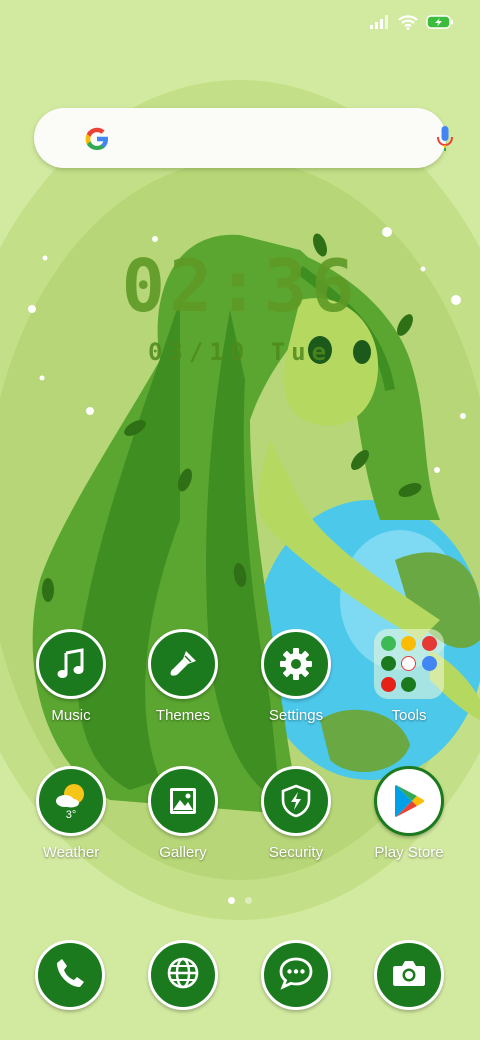 The width and height of the screenshot is (480, 1040). Describe the element at coordinates (296, 801) in the screenshot. I see `shield-bolt-icon` at that location.